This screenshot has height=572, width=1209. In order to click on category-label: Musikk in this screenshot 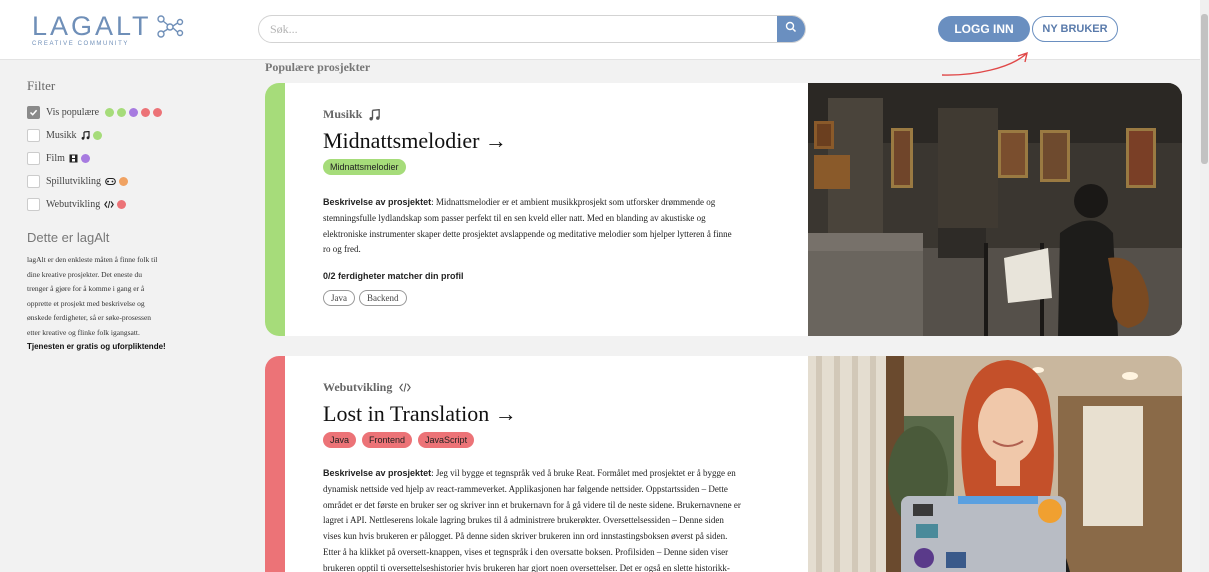, I will do `click(343, 114)`.